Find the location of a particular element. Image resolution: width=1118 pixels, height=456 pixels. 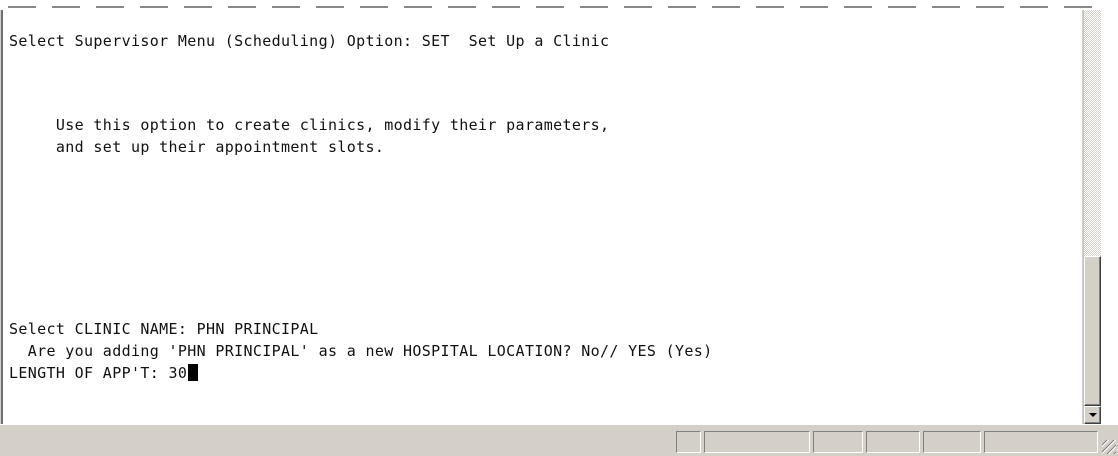

resize-grip-icon is located at coordinates (1109, 447).